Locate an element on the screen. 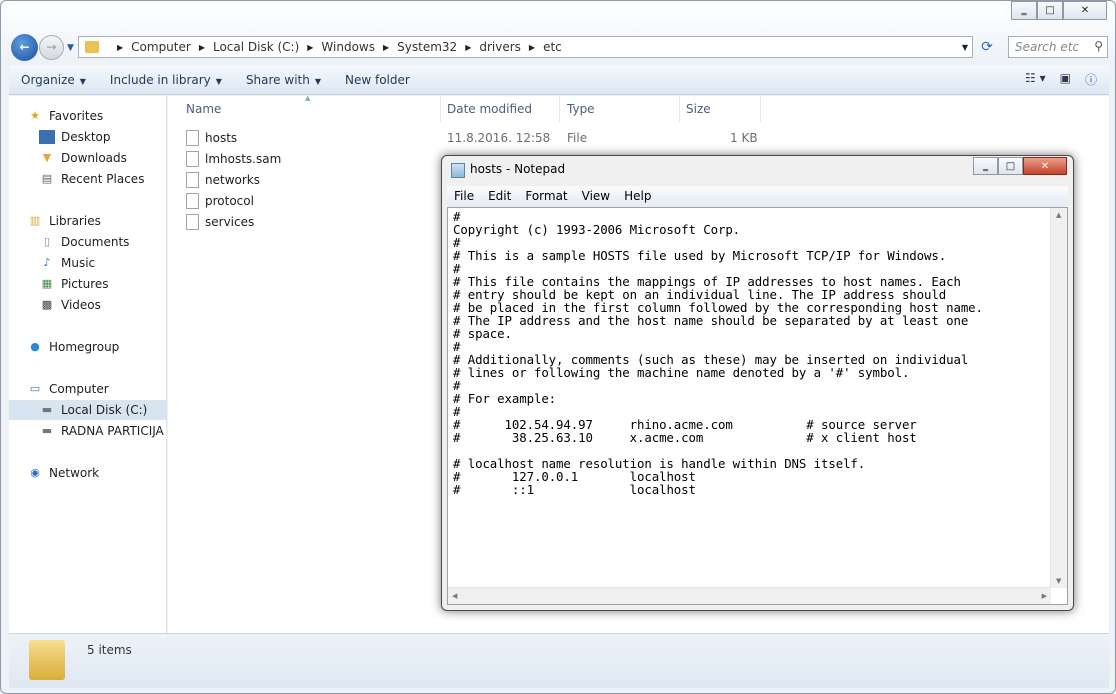 The height and width of the screenshot is (694, 1116). documents-icon: ▯ is located at coordinates (47, 241).